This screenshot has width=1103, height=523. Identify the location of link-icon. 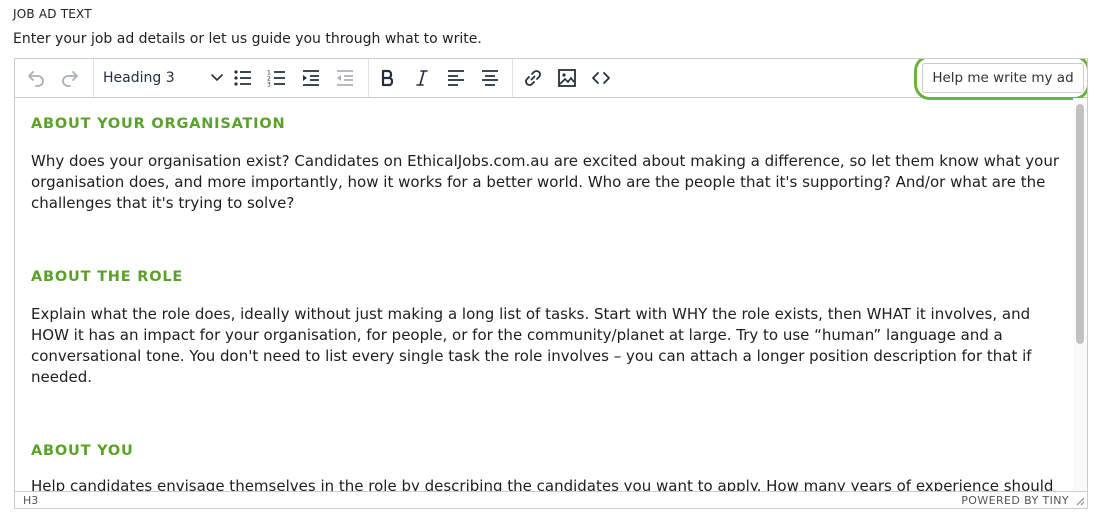
(533, 78).